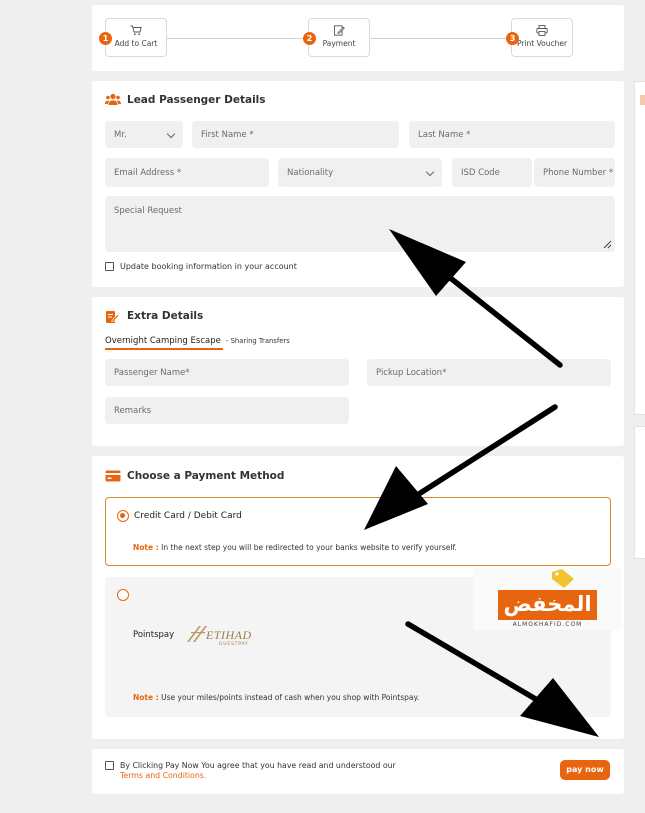  I want to click on arrow-down-right-icon, so click(502, 679).